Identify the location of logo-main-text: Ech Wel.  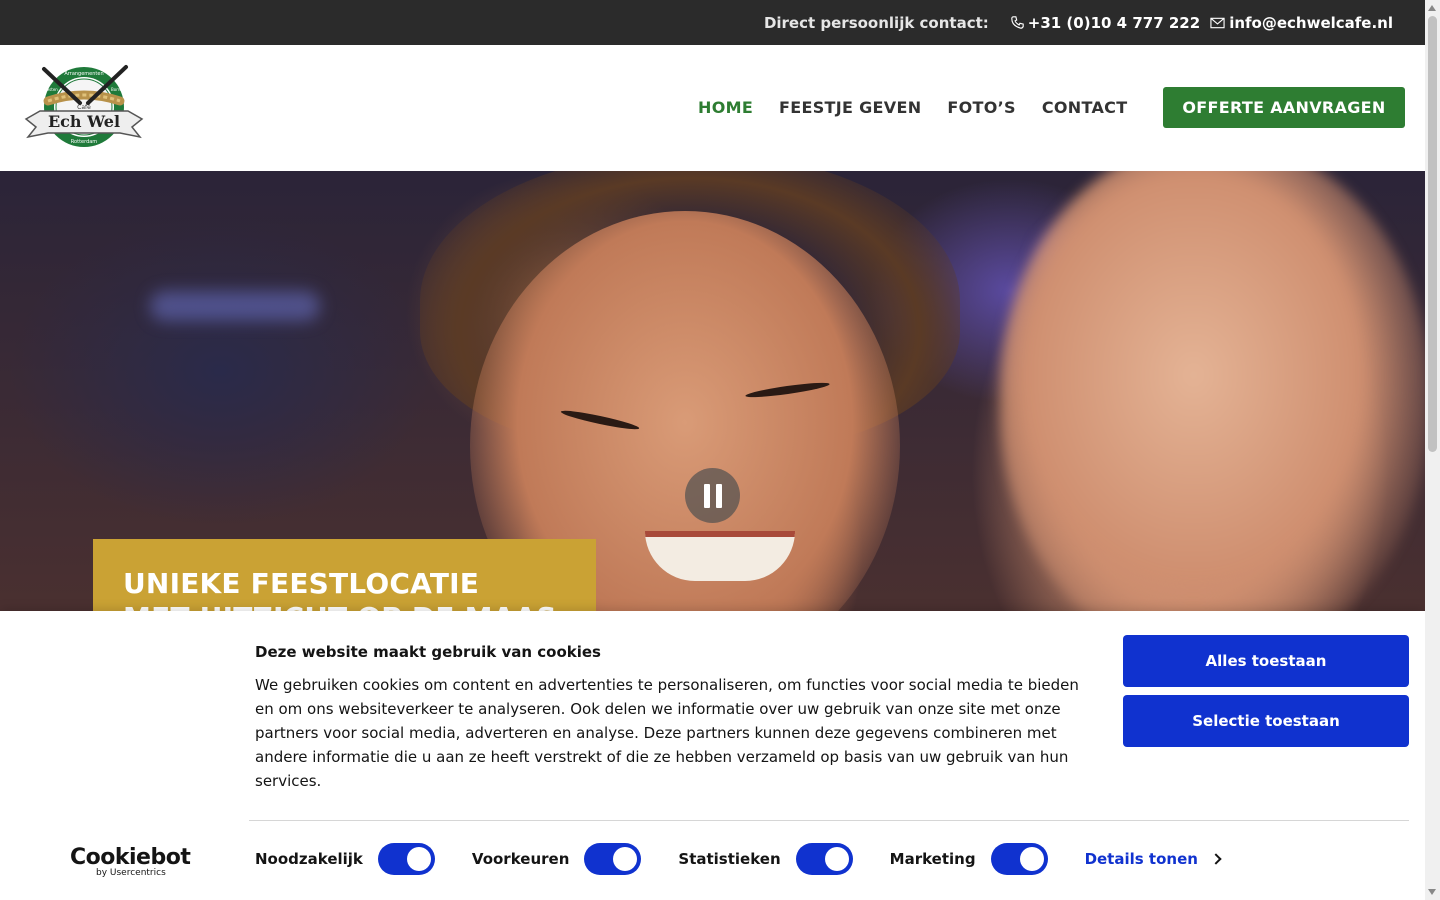
(84, 121).